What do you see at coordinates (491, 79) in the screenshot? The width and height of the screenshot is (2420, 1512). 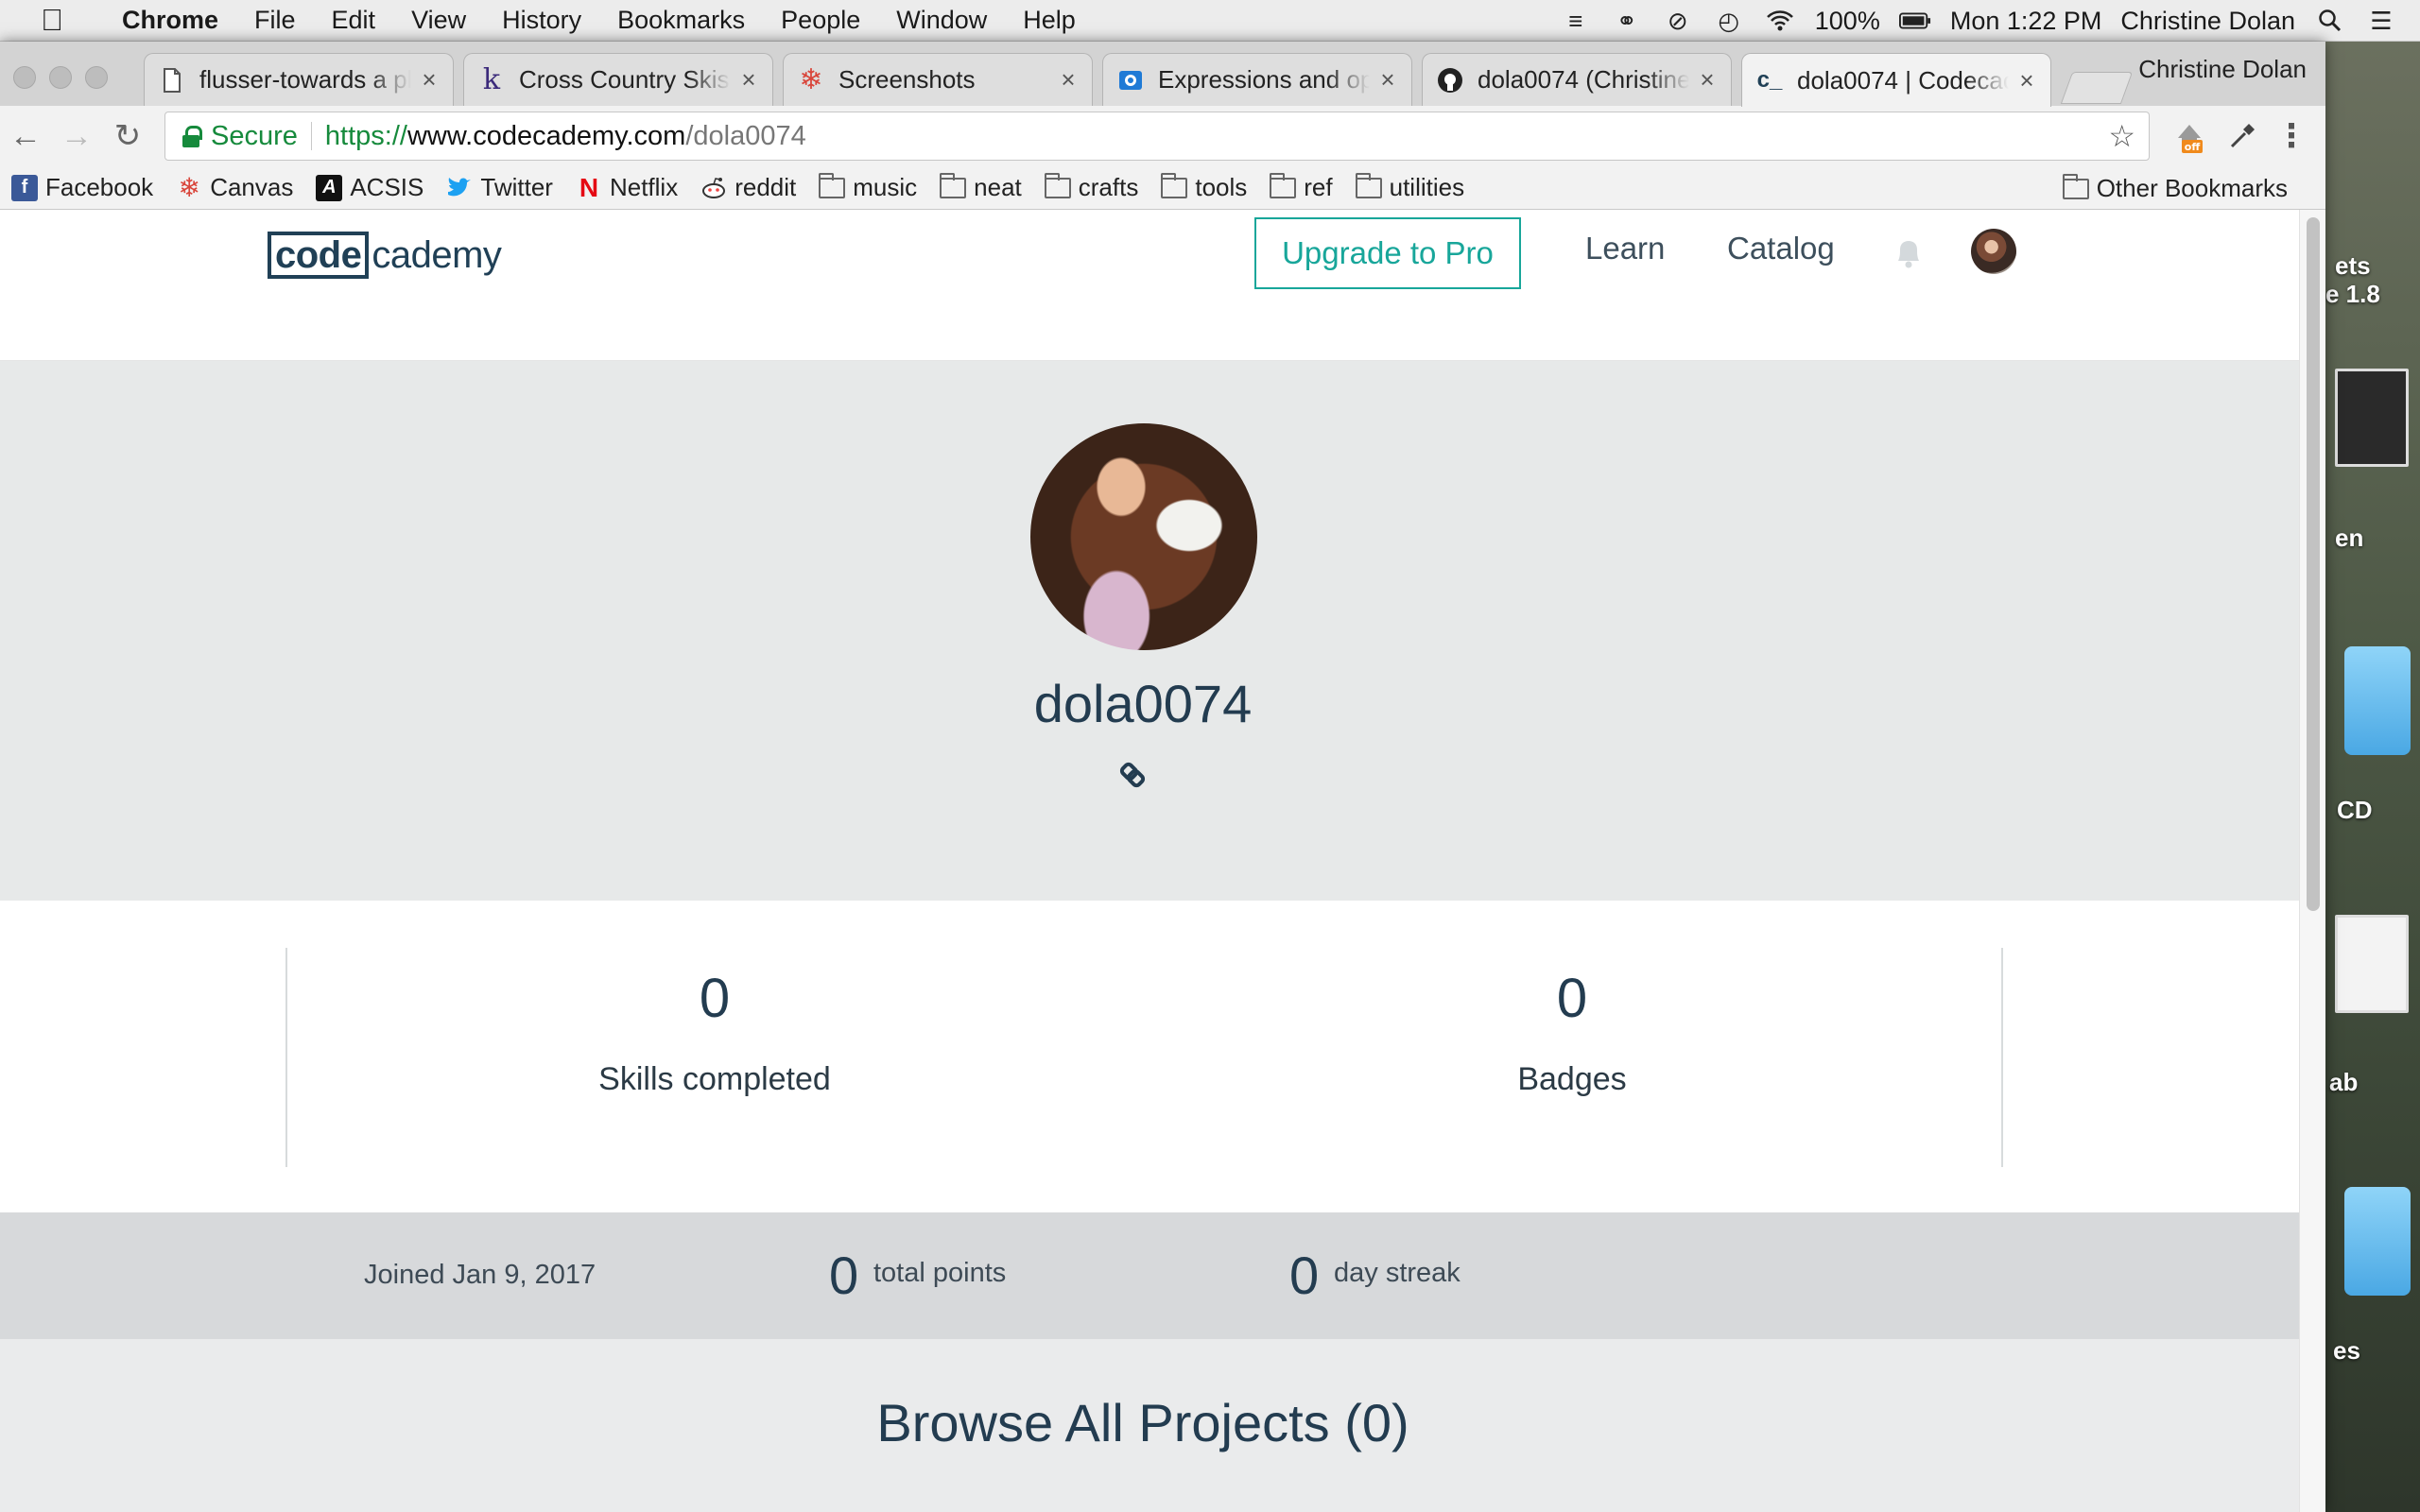 I see `k-logo-icon: k` at bounding box center [491, 79].